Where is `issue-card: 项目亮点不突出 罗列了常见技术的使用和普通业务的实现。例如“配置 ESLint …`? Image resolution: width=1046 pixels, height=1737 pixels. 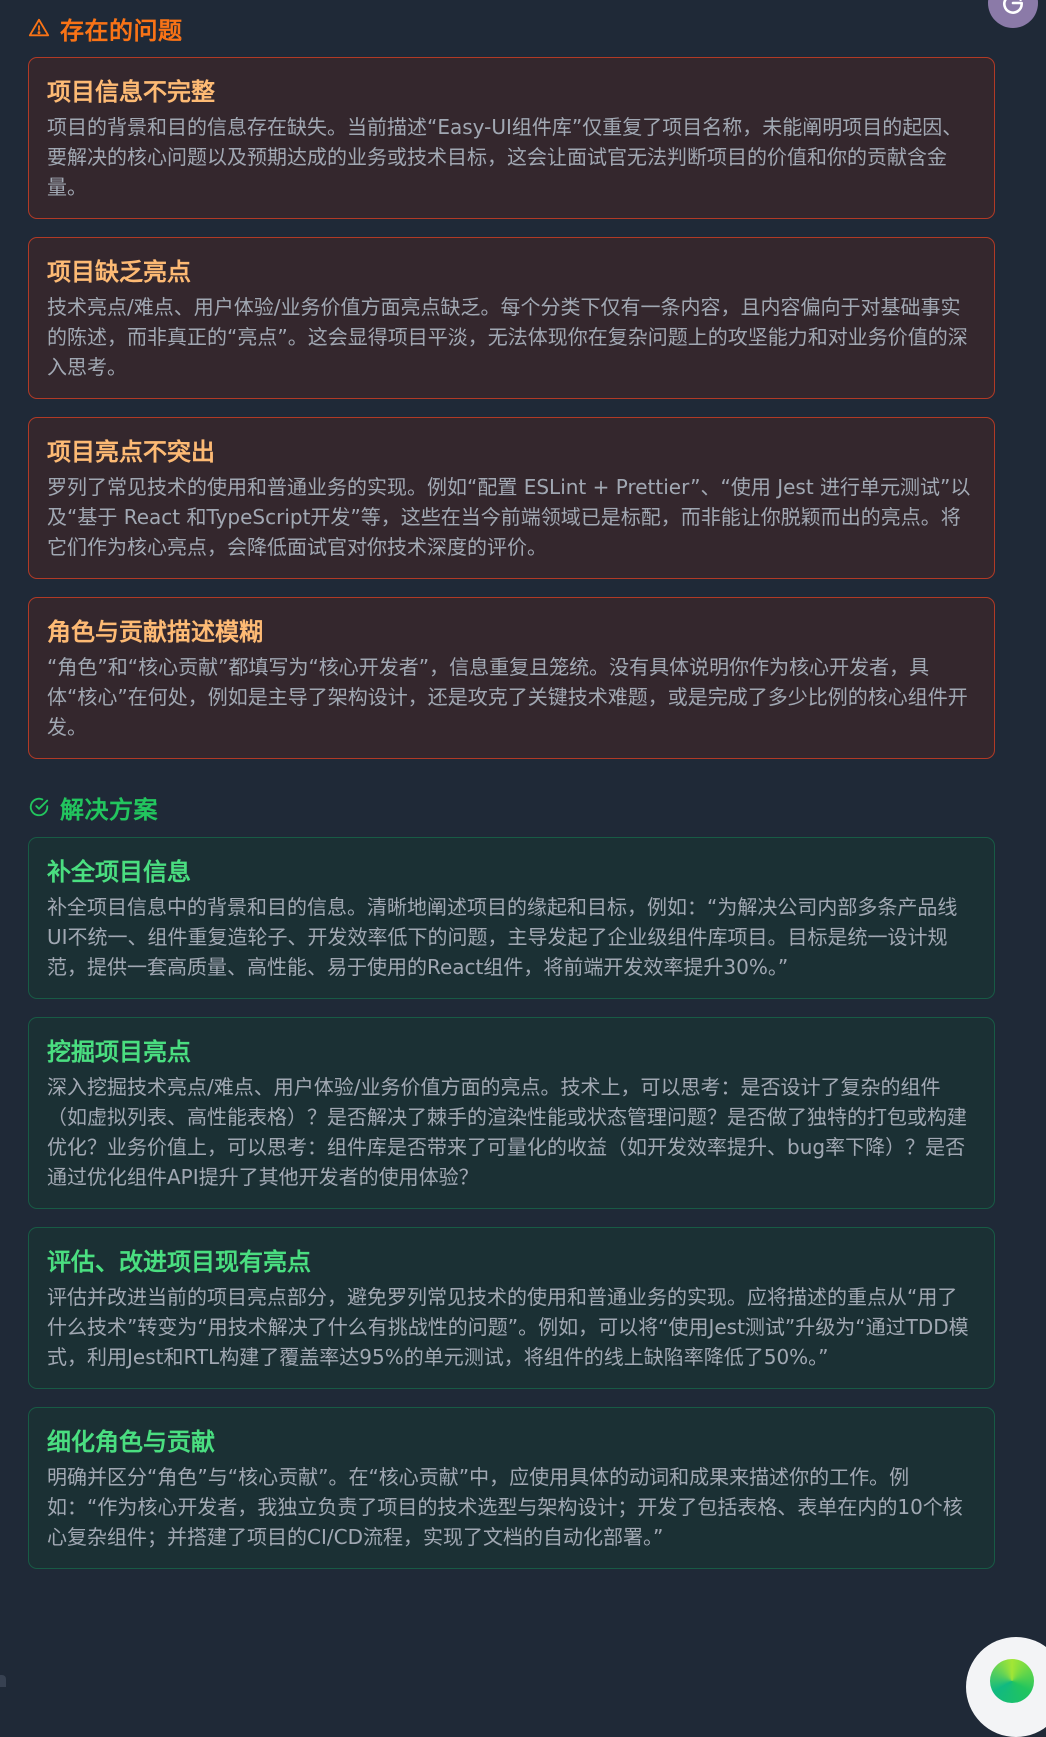
issue-card: 项目亮点不突出 罗列了常见技术的使用和普通业务的实现。例如“配置 ESLint … is located at coordinates (511, 498).